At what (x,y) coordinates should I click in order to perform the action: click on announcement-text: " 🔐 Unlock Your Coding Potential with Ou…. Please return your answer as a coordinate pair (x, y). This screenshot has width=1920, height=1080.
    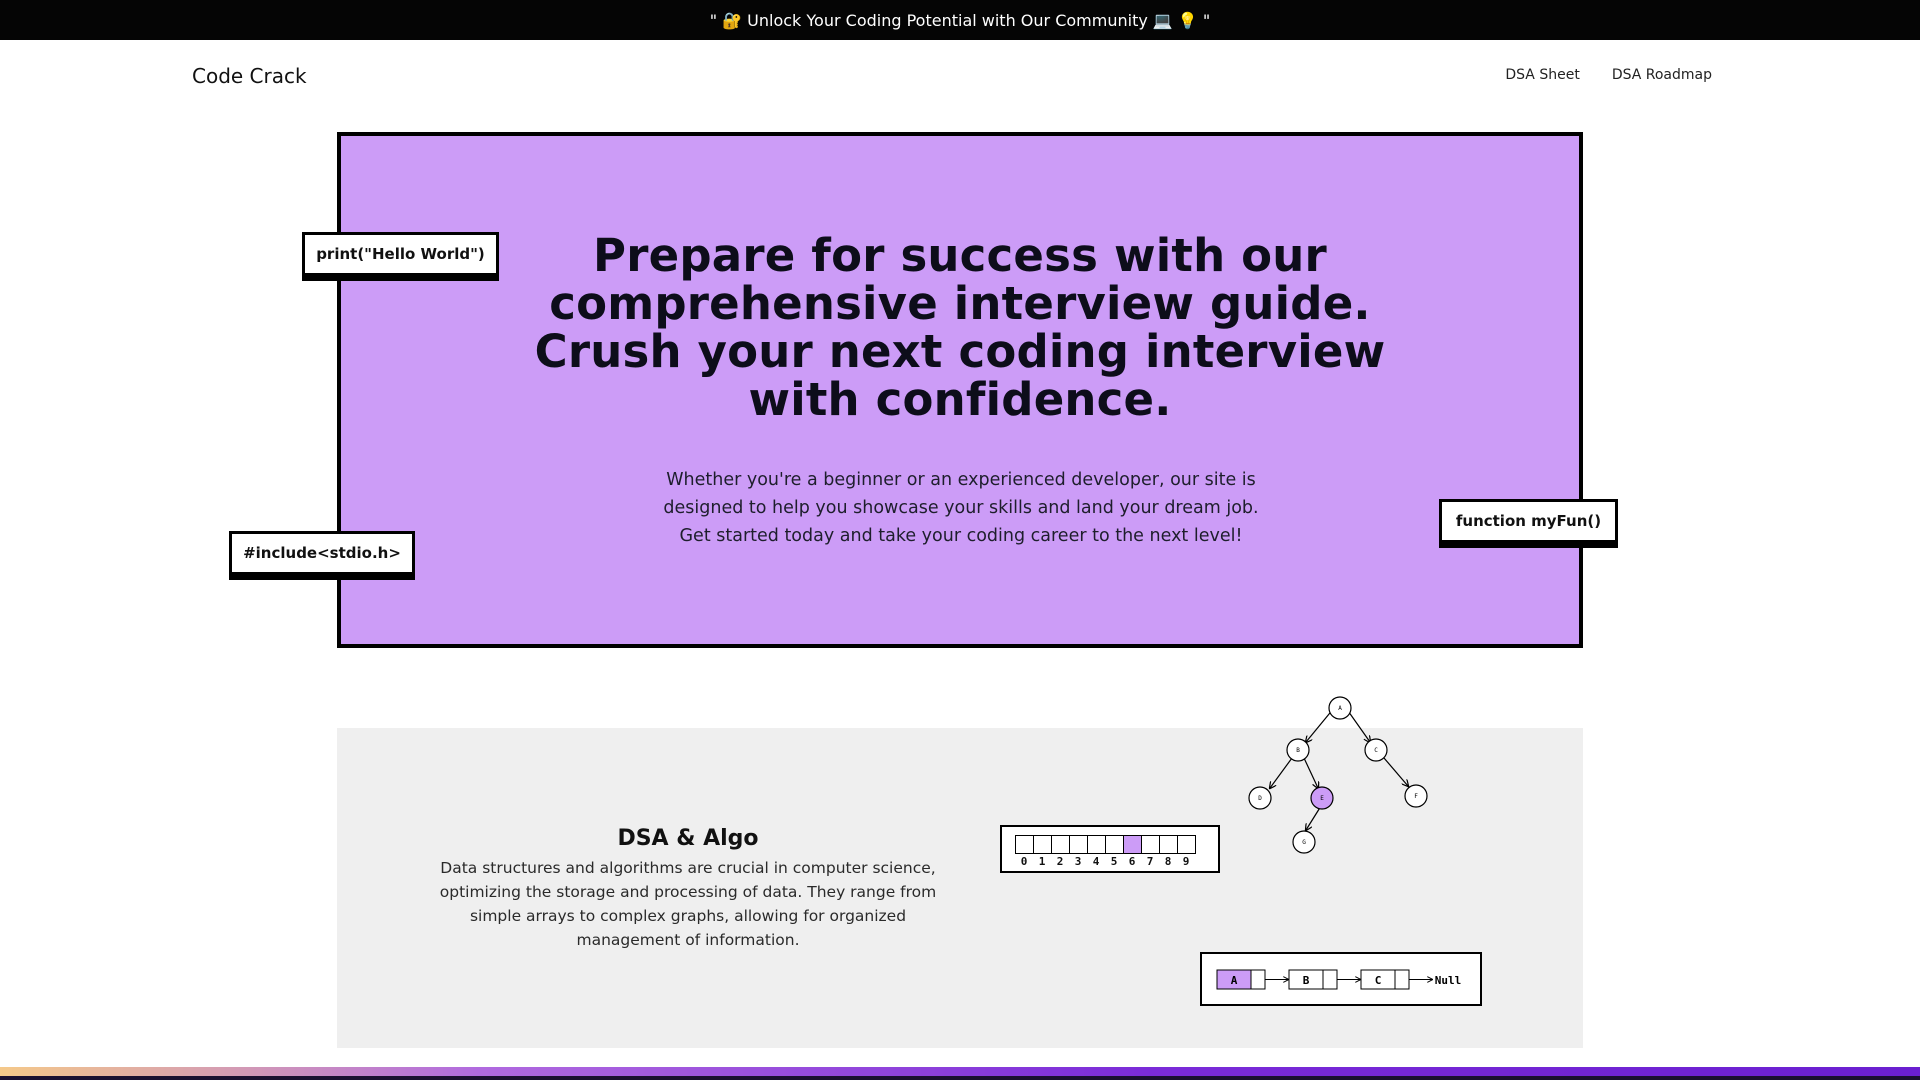
    Looking at the image, I should click on (960, 20).